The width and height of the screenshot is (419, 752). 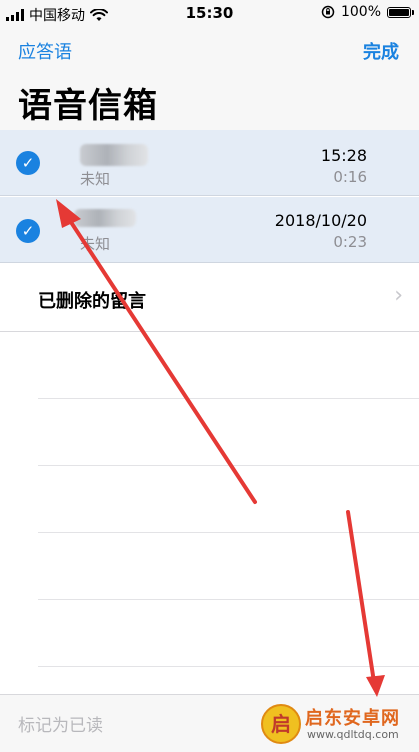 What do you see at coordinates (281, 724) in the screenshot?
I see `watermark-logo-icon: 启` at bounding box center [281, 724].